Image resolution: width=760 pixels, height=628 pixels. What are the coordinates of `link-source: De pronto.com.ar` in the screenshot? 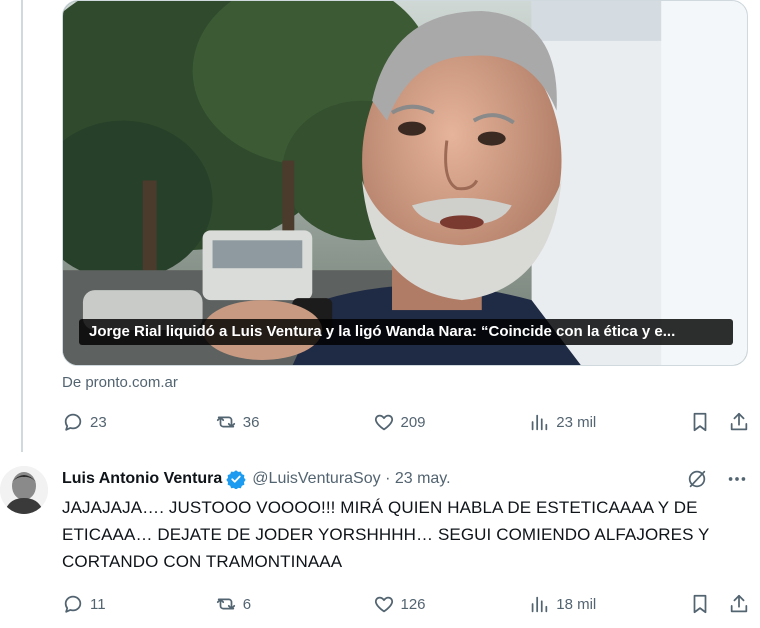 It's located at (120, 382).